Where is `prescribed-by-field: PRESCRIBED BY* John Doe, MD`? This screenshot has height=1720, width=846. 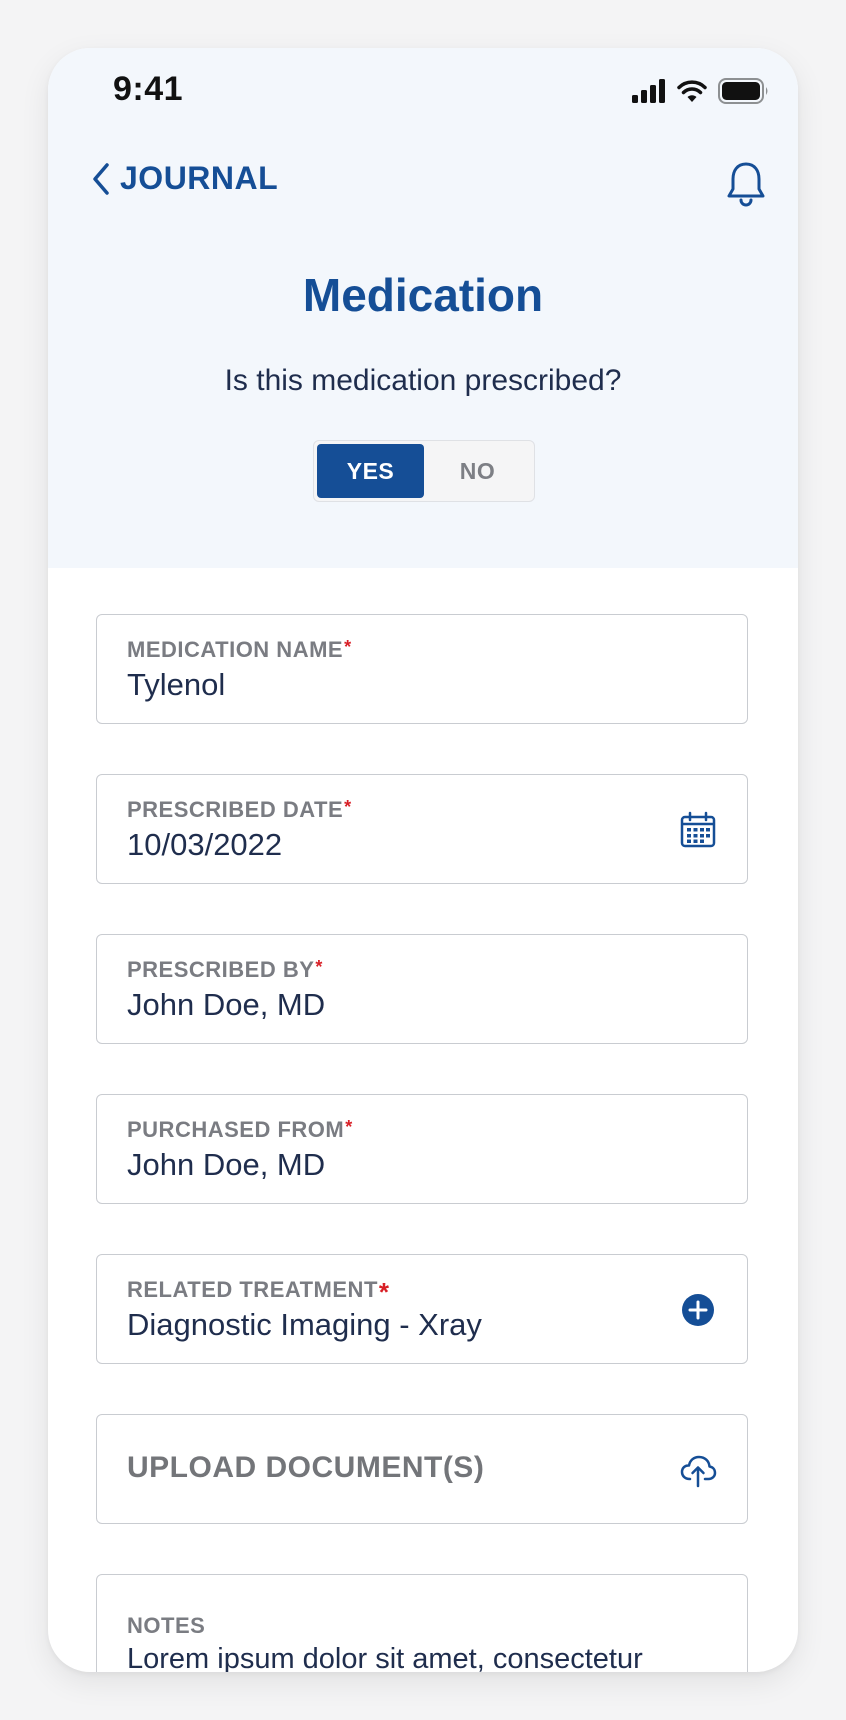 prescribed-by-field: PRESCRIBED BY* John Doe, MD is located at coordinates (422, 989).